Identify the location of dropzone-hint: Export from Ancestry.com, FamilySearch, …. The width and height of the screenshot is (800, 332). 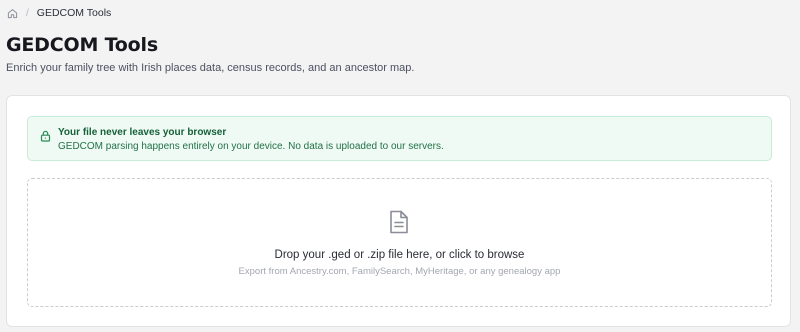
(399, 271).